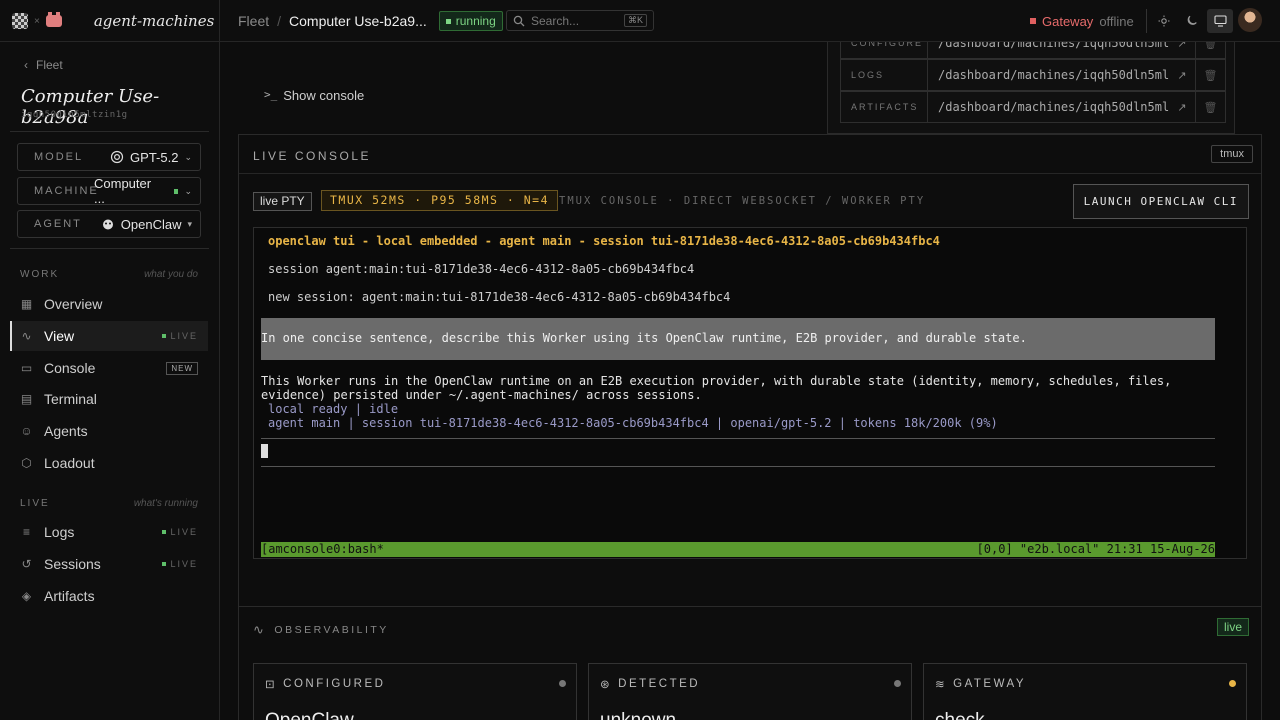 The height and width of the screenshot is (720, 1280). I want to click on sidebar-item-logs: ≡ Logs LIVE, so click(109, 532).